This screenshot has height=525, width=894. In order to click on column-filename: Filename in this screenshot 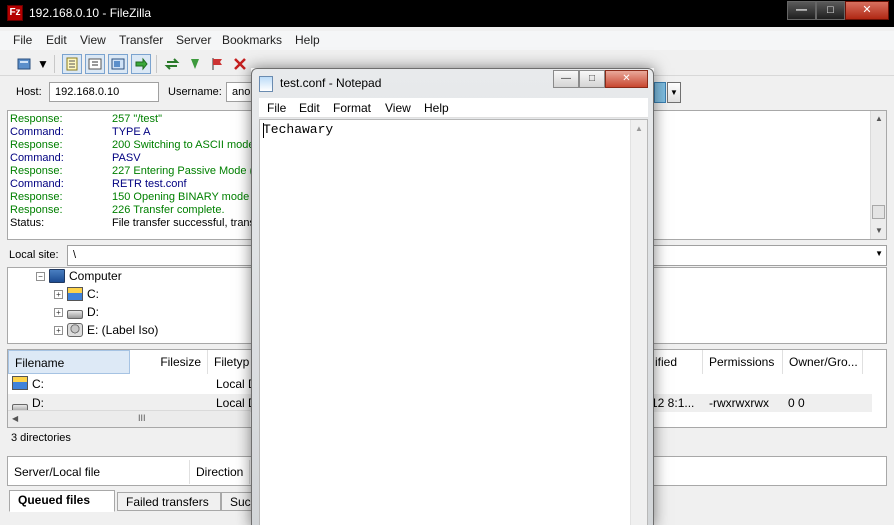, I will do `click(69, 362)`.